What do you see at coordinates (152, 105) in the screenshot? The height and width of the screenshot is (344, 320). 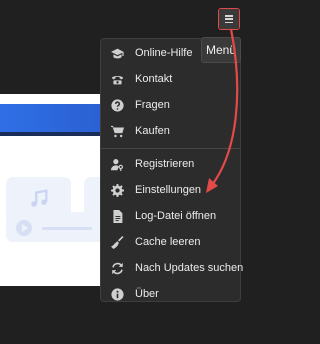 I see `menu-item-label: Fragen` at bounding box center [152, 105].